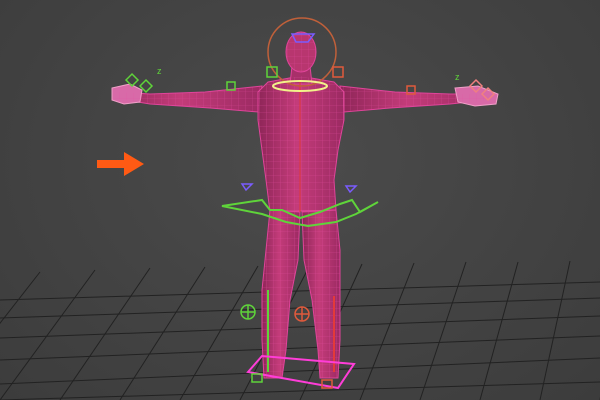 Image resolution: width=600 pixels, height=400 pixels. What do you see at coordinates (120, 164) in the screenshot?
I see `arrow-right-icon` at bounding box center [120, 164].